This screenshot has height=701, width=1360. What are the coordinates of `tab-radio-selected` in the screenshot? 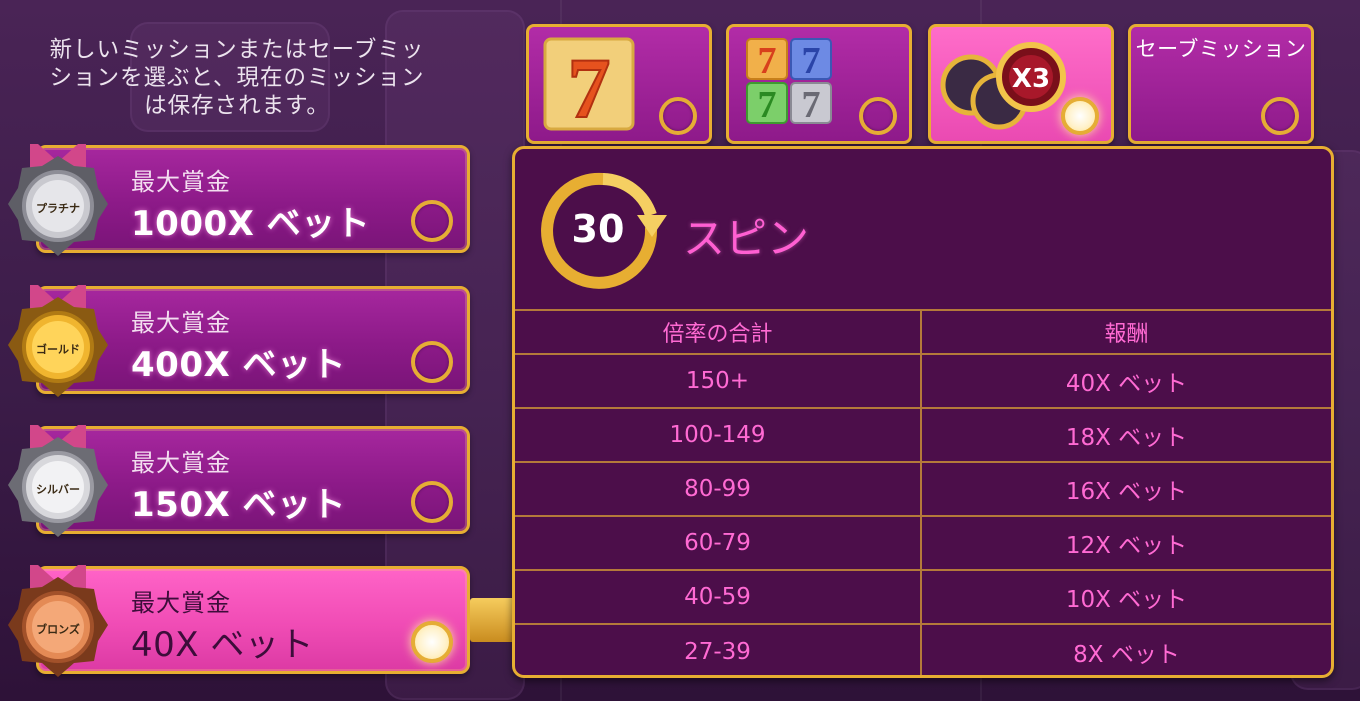 It's located at (1080, 116).